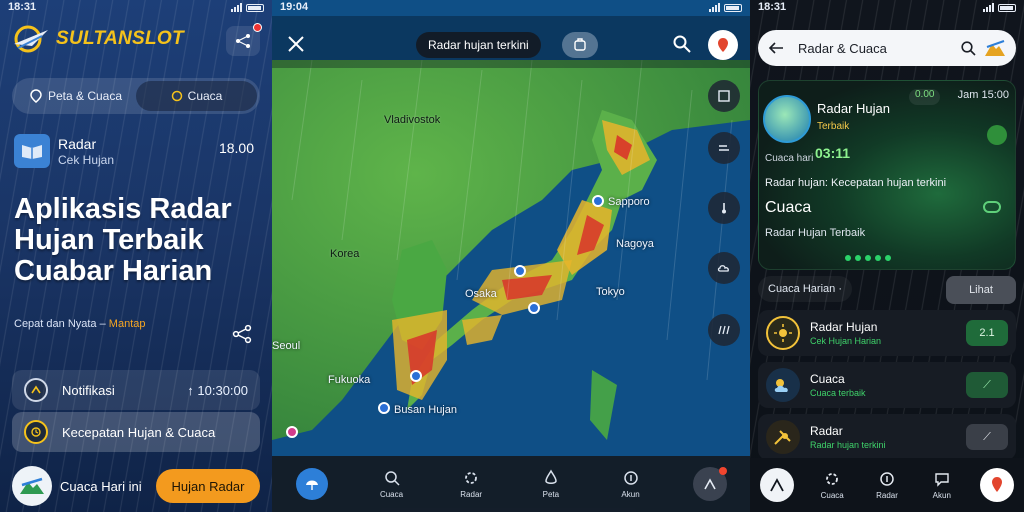 This screenshot has width=1024, height=512. I want to click on notification-card: Notifikasi ↑ 10:30:00, so click(136, 390).